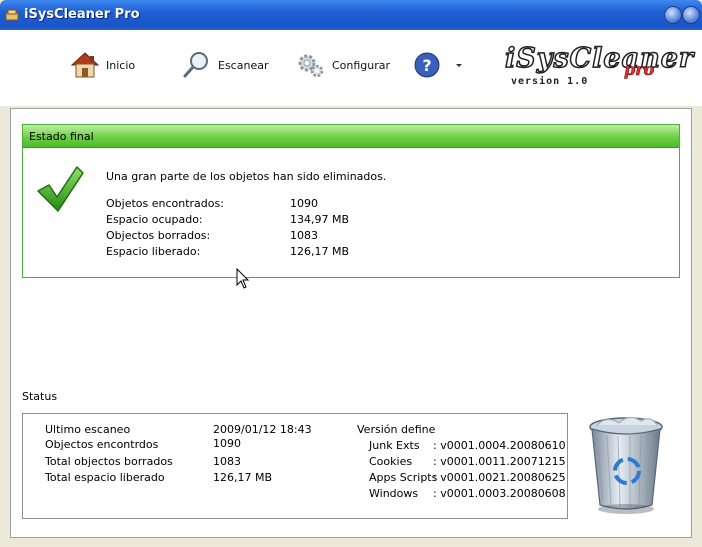  What do you see at coordinates (311, 66) in the screenshot?
I see `gear-icon` at bounding box center [311, 66].